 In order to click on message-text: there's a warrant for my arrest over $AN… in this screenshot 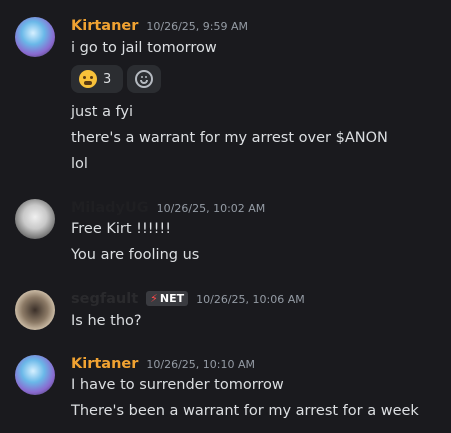, I will do `click(229, 138)`.